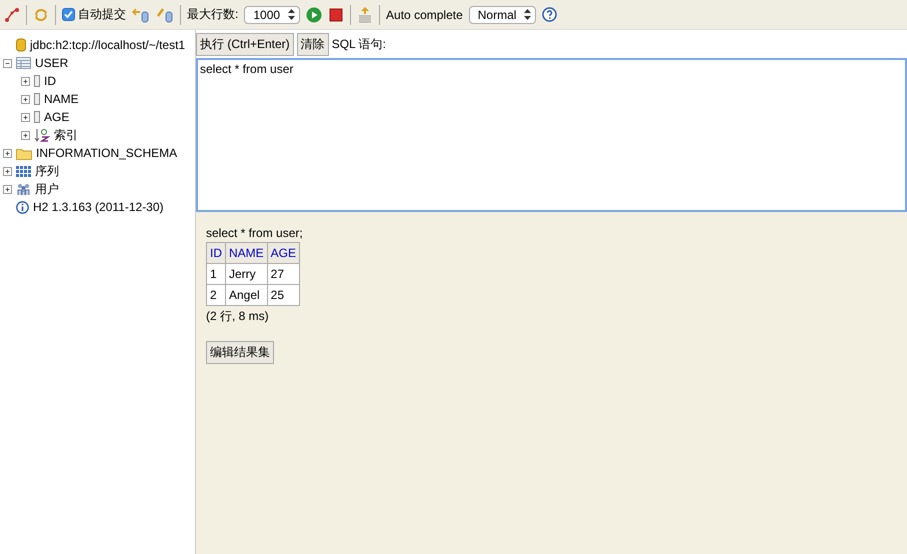  Describe the element at coordinates (359, 44) in the screenshot. I see `sql-label: SQL 语句:` at that location.